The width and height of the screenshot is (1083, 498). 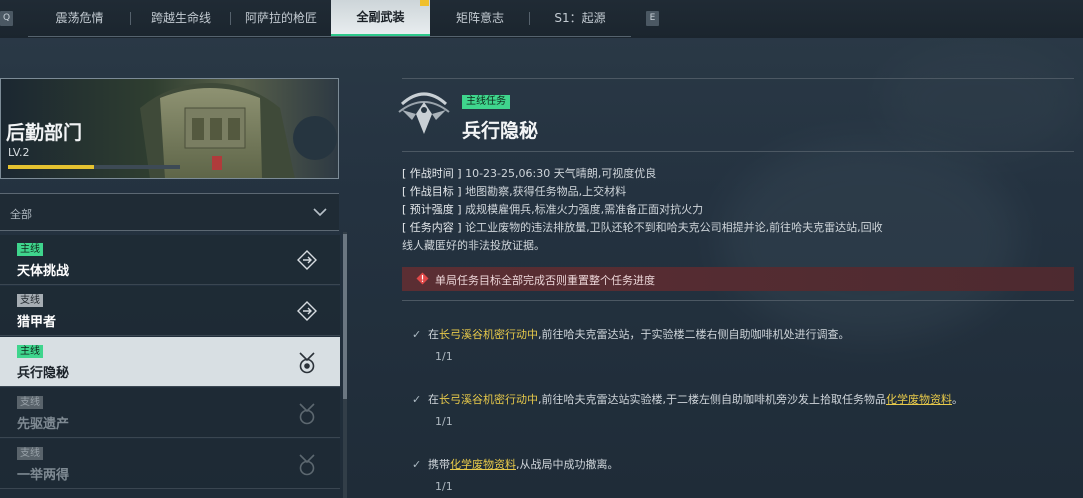 What do you see at coordinates (43, 424) in the screenshot?
I see `mission-name: 先驱遗产` at bounding box center [43, 424].